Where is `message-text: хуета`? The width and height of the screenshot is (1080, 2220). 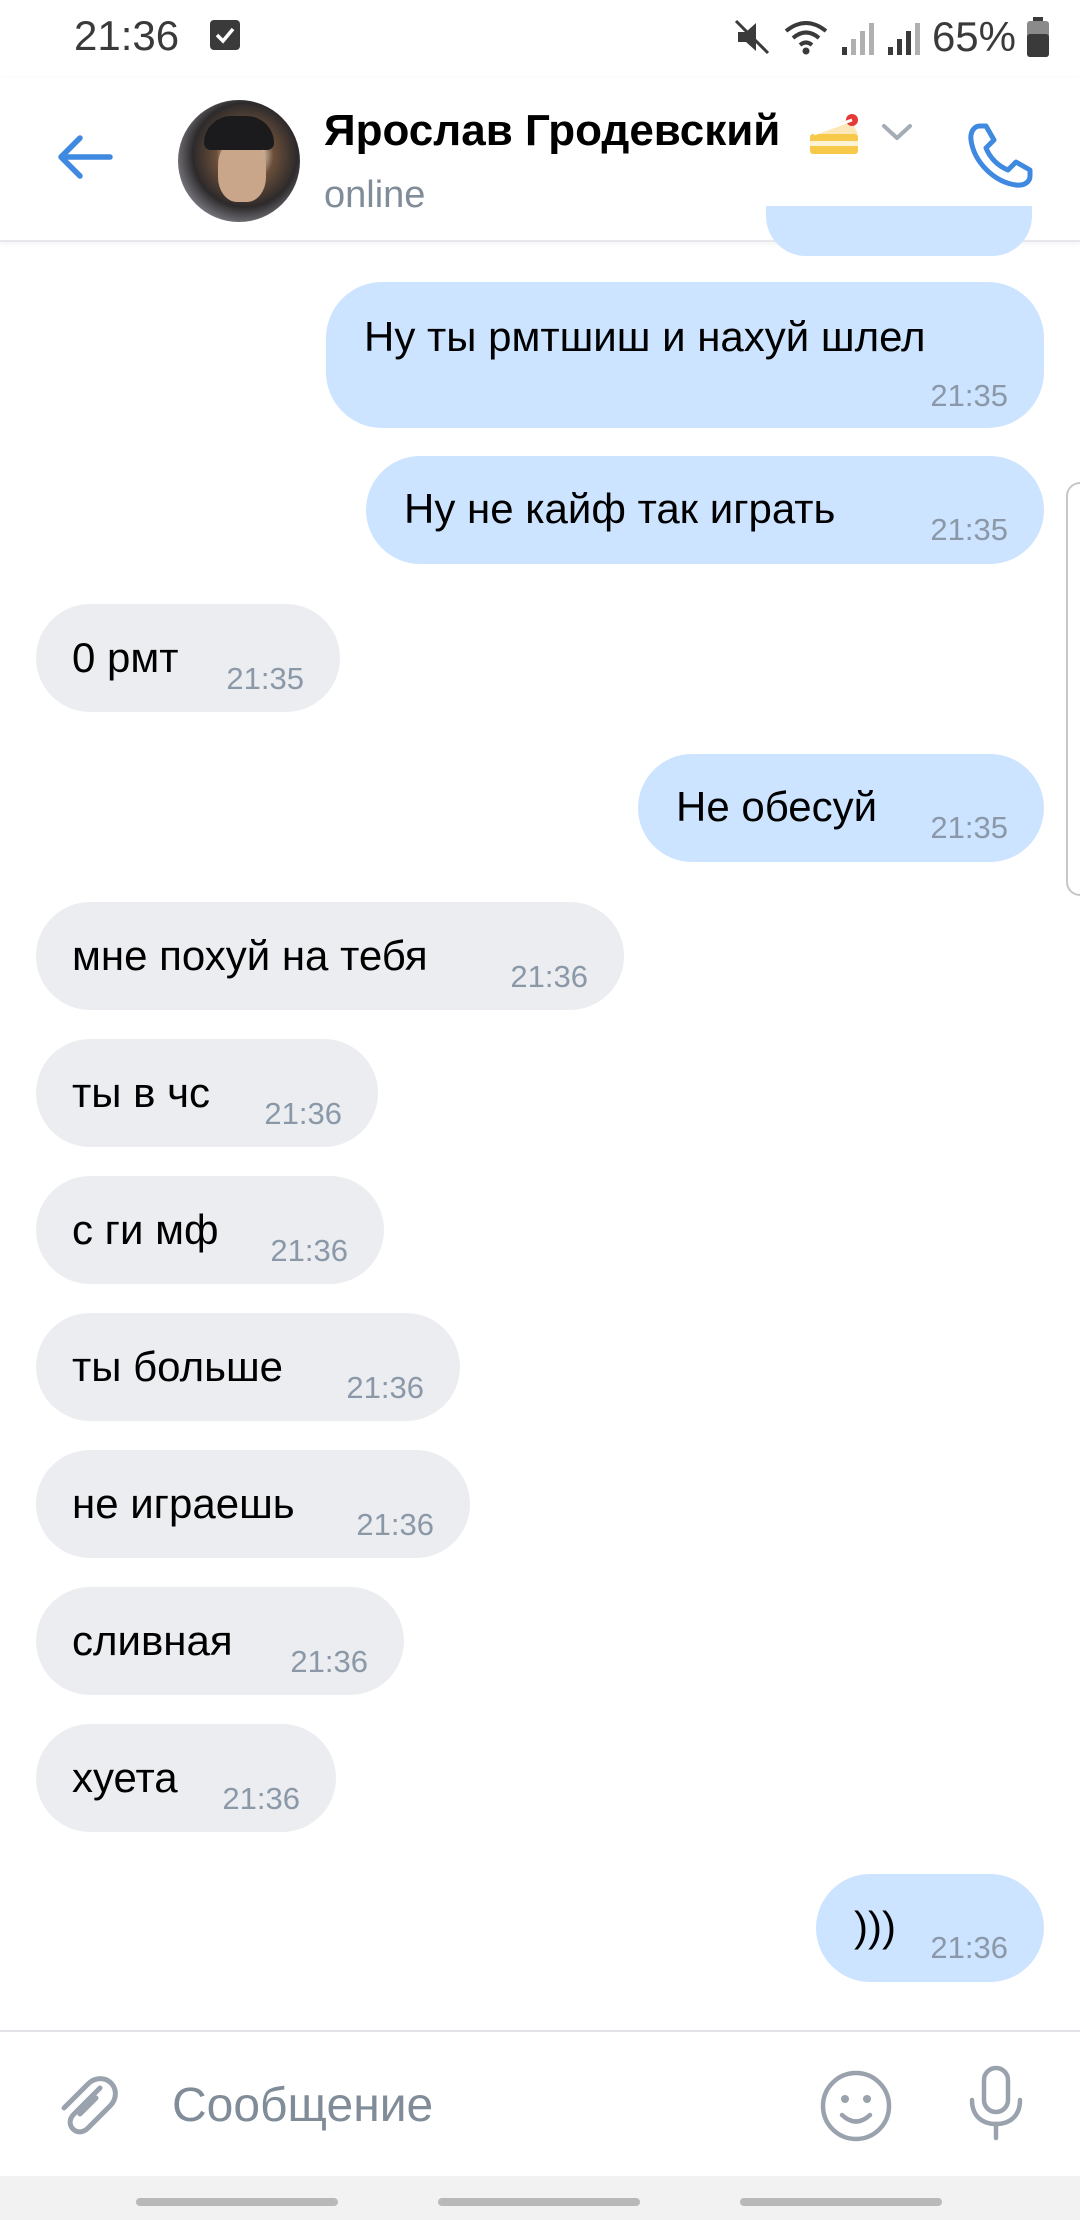
message-text: хуета is located at coordinates (125, 1777).